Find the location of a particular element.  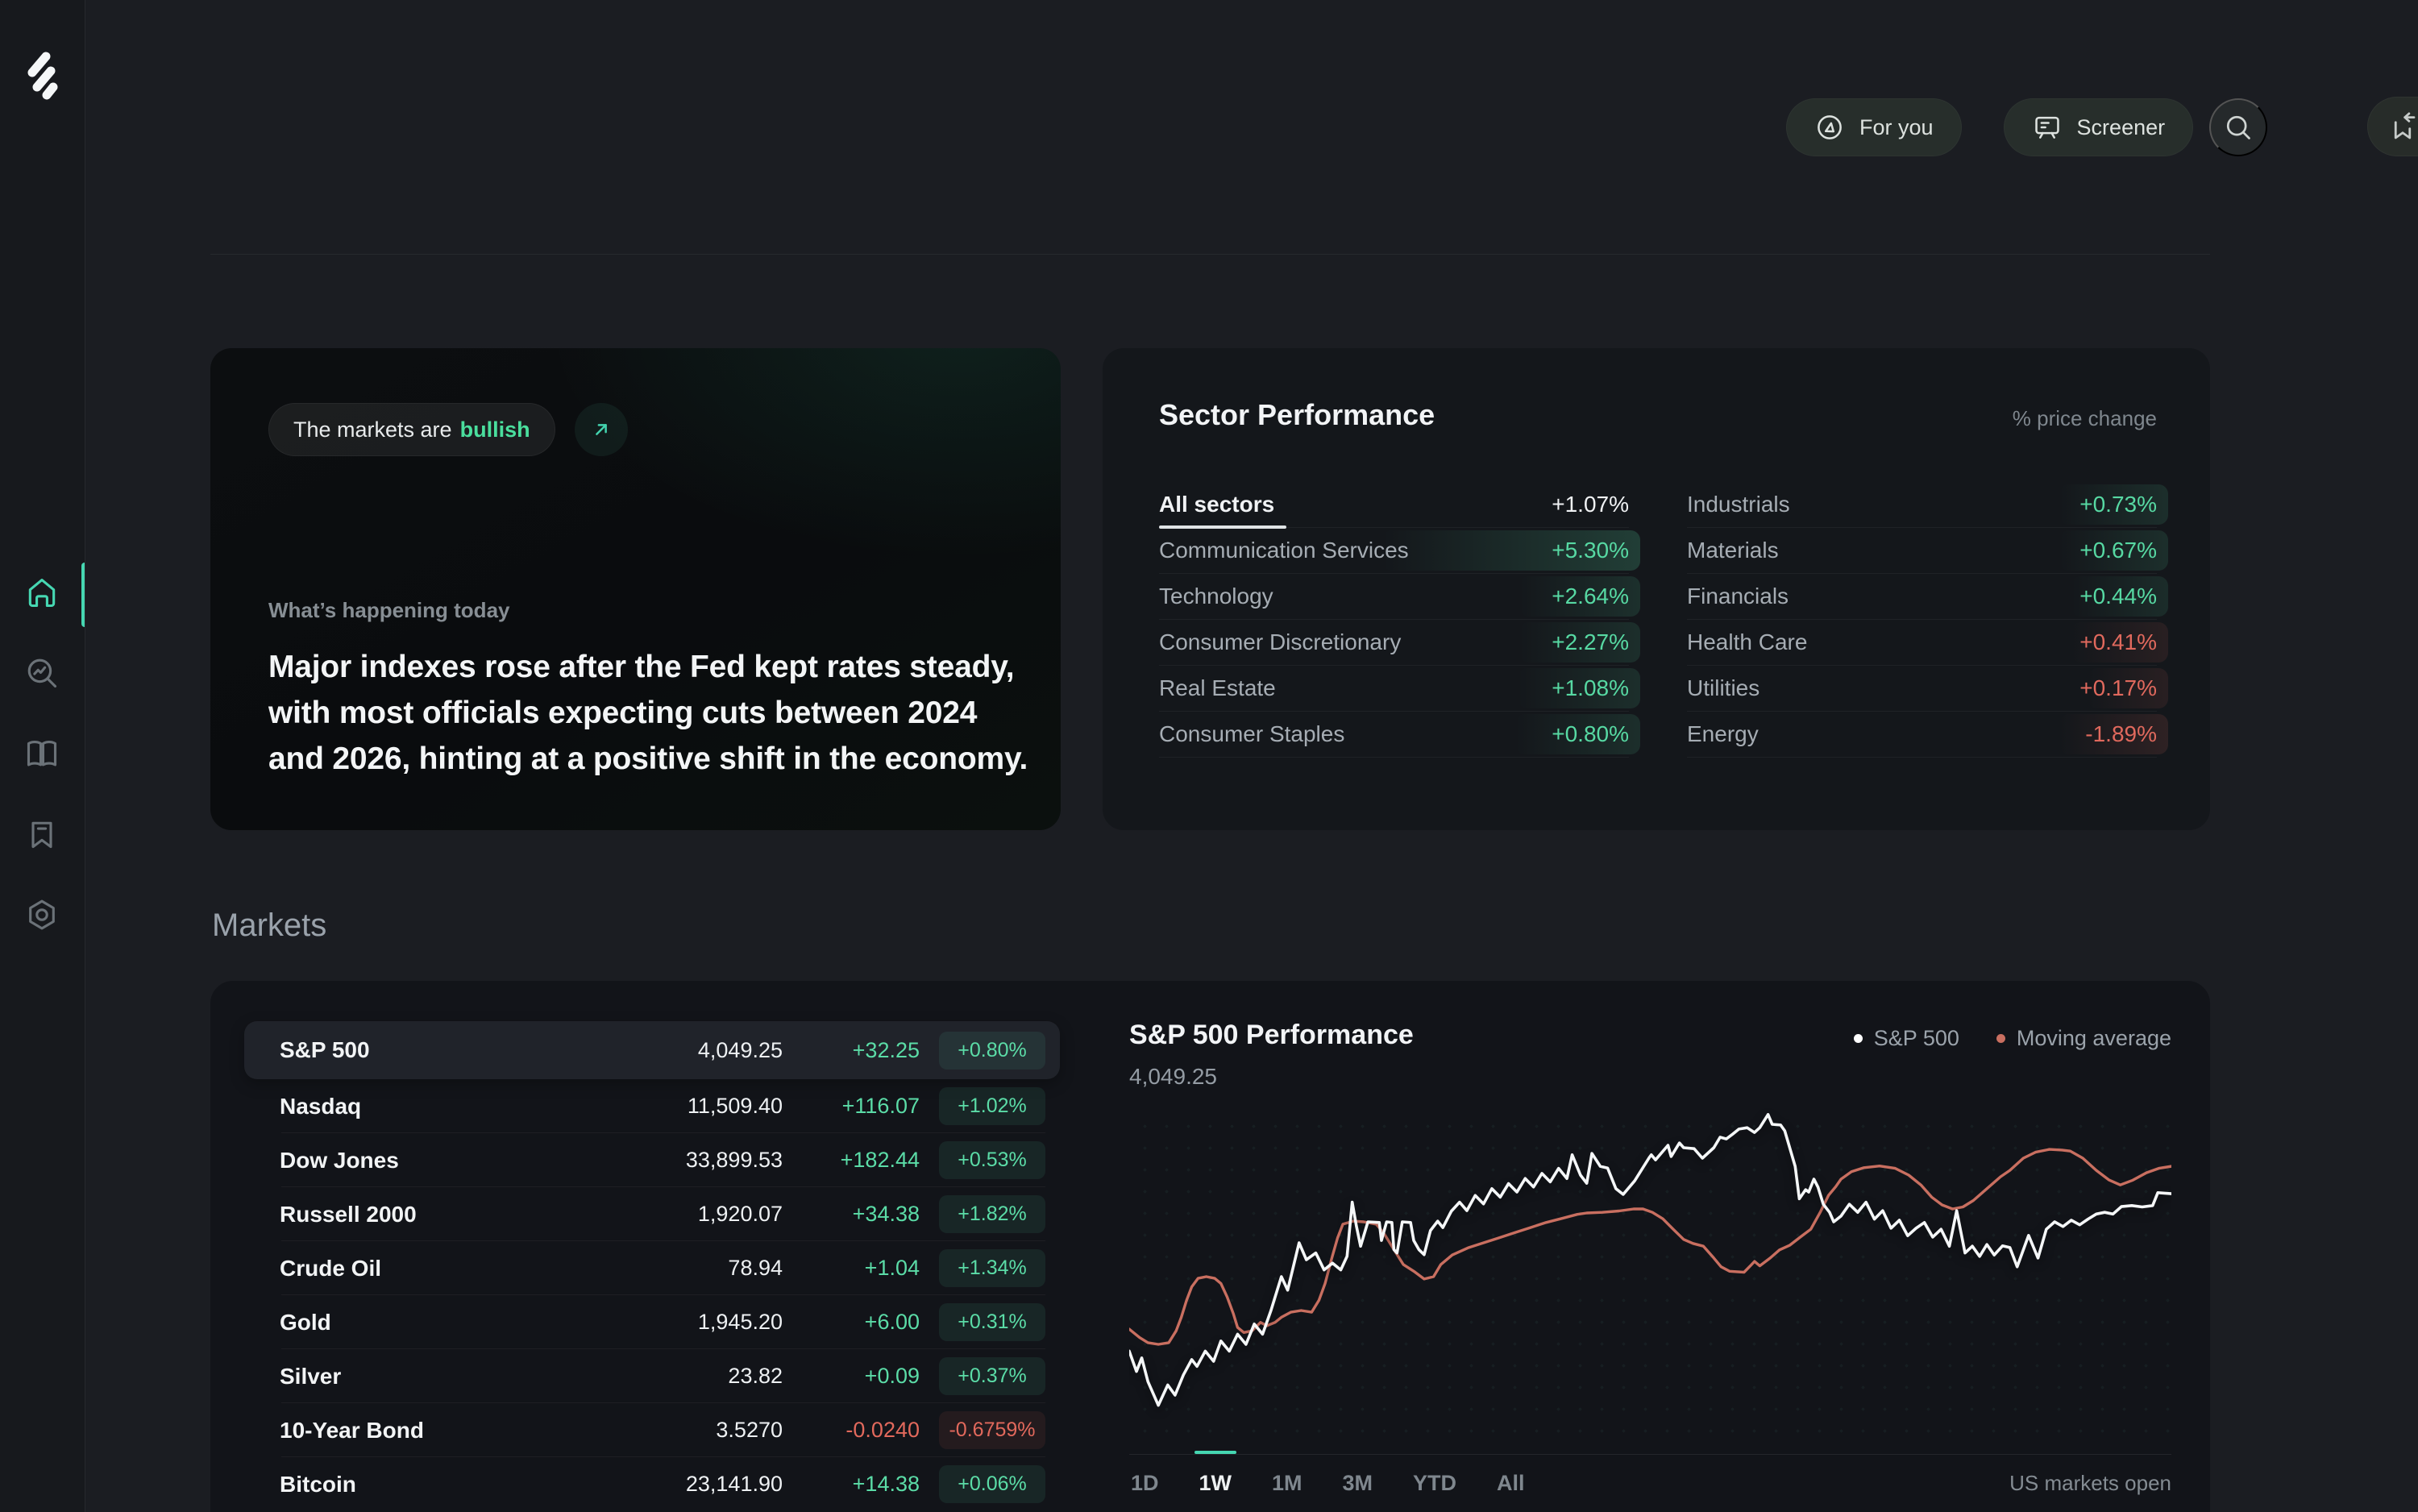

arrow-up-right-icon is located at coordinates (601, 429).